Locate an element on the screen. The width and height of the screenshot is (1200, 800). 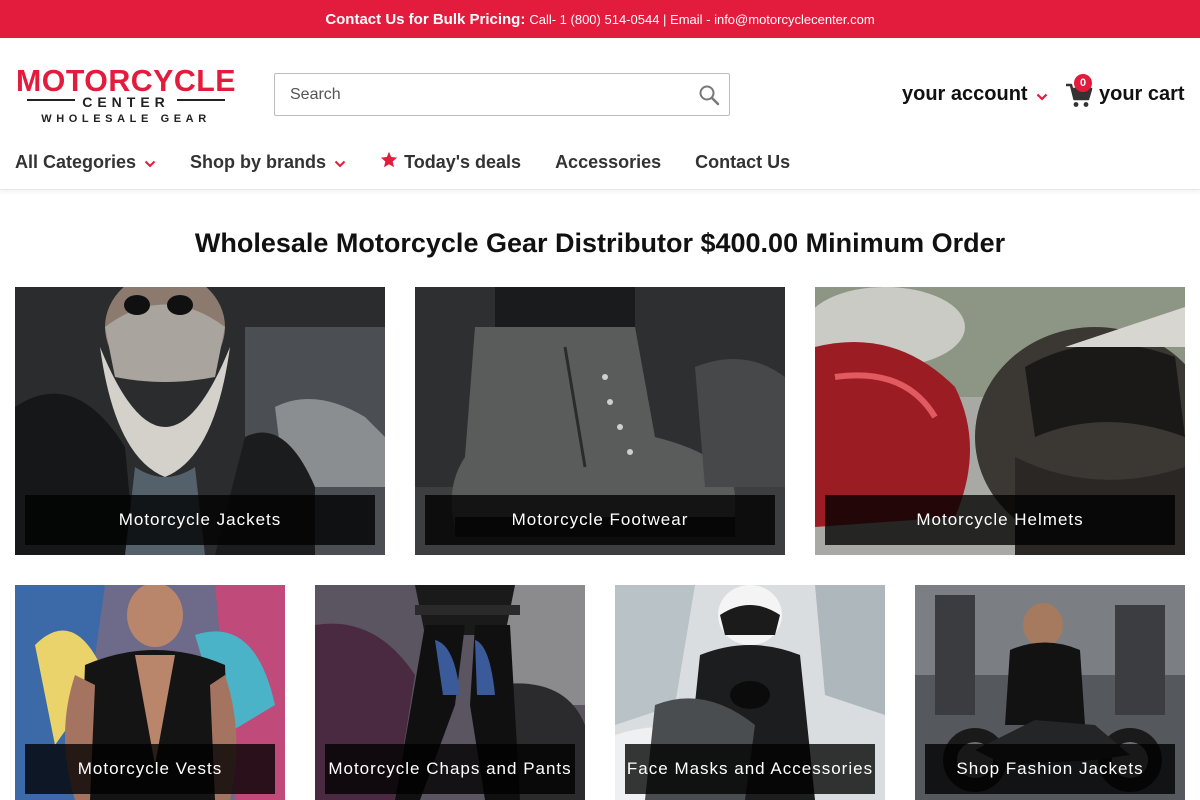
category-label: Motorcycle Vests is located at coordinates (150, 769).